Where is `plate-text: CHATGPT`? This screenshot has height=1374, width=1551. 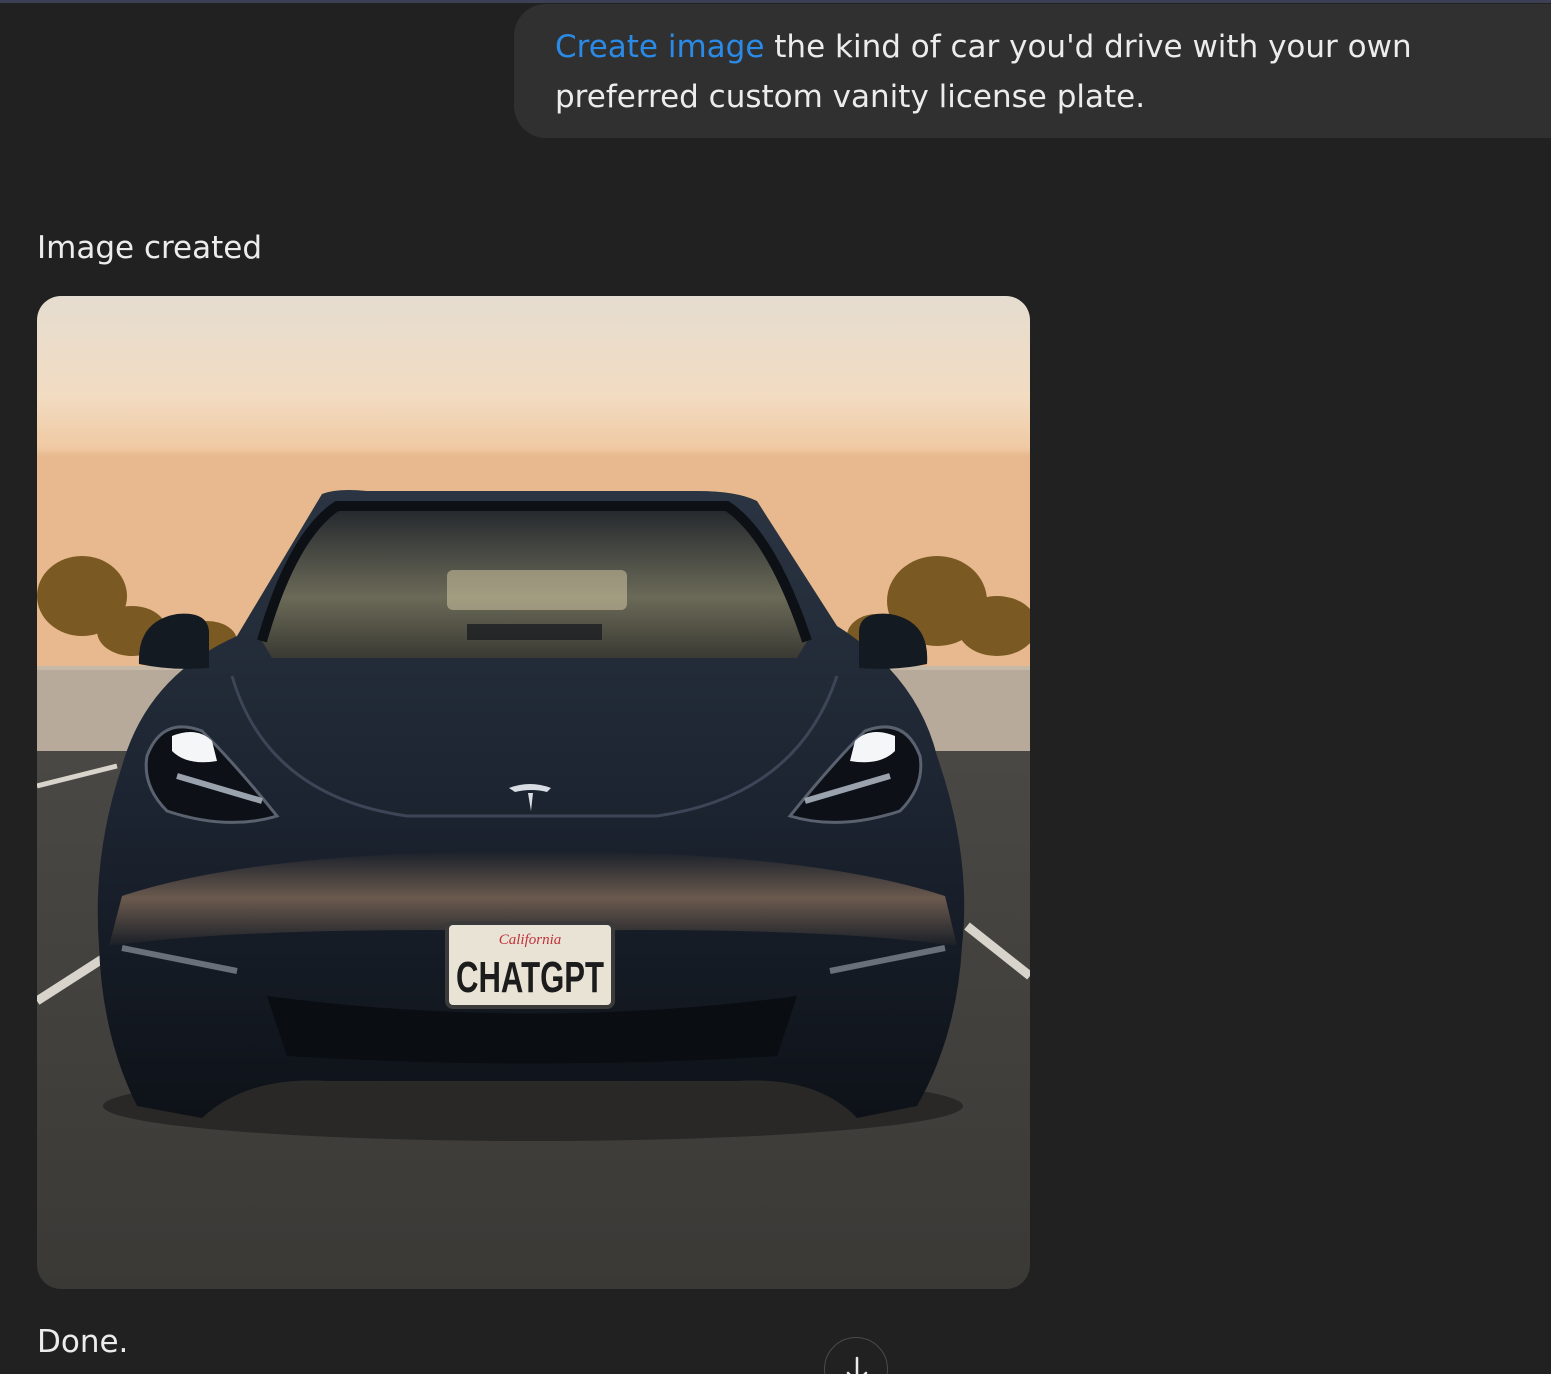
plate-text: CHATGPT is located at coordinates (530, 977).